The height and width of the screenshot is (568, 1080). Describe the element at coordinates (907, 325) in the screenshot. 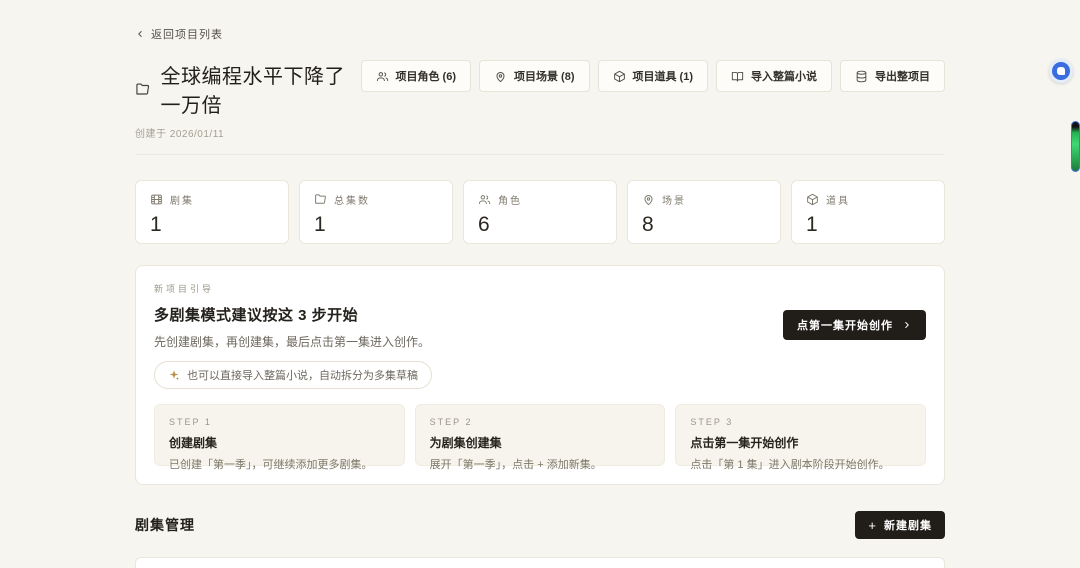

I see `chevron-right-icon` at that location.